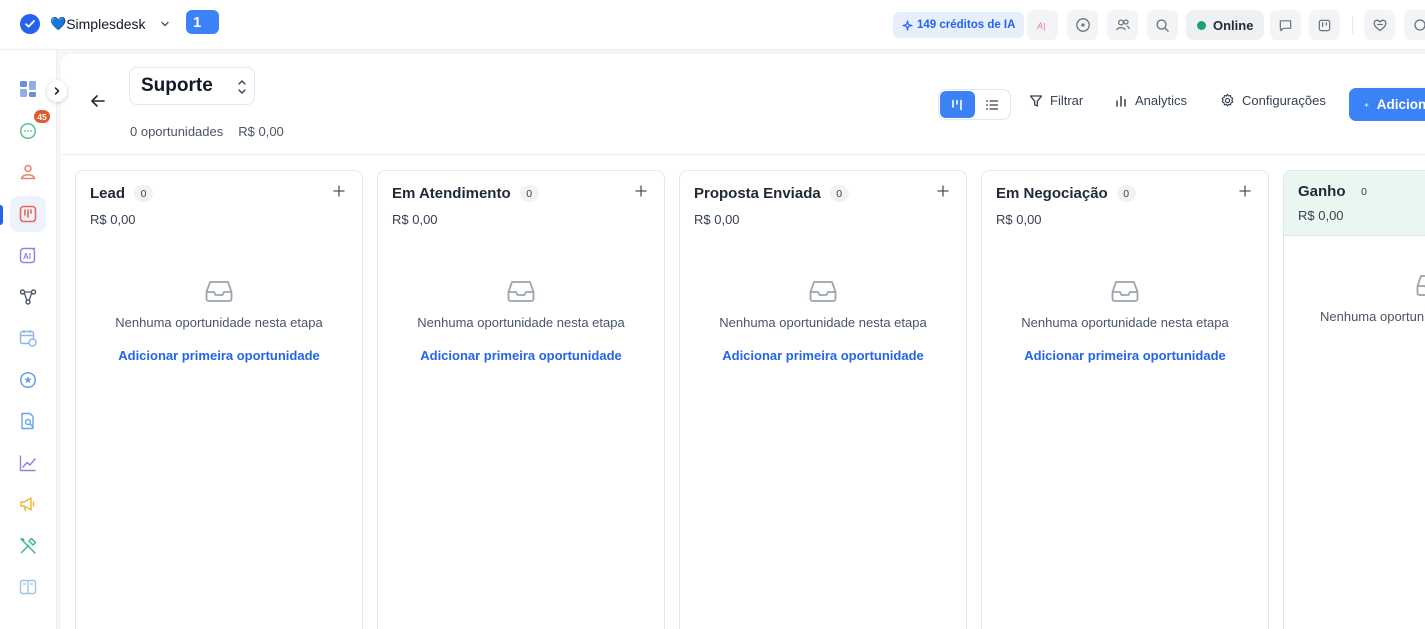  Describe the element at coordinates (28, 214) in the screenshot. I see `sidebar-item-kanban` at that location.